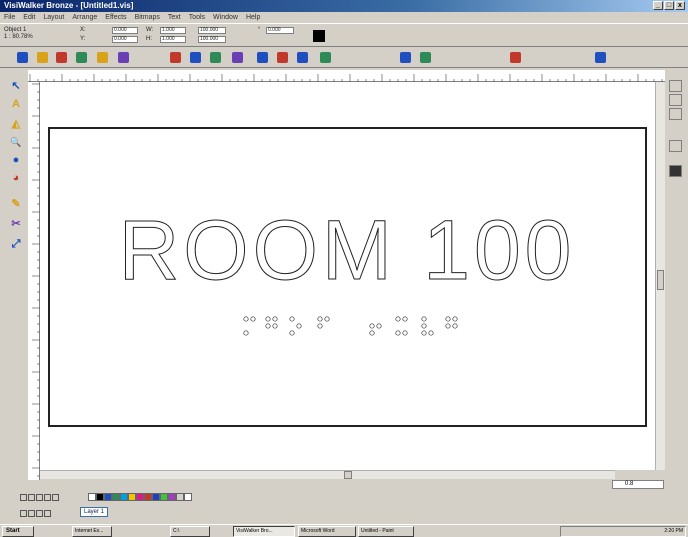  Describe the element at coordinates (39, 497) in the screenshot. I see `next-page-button` at that location.